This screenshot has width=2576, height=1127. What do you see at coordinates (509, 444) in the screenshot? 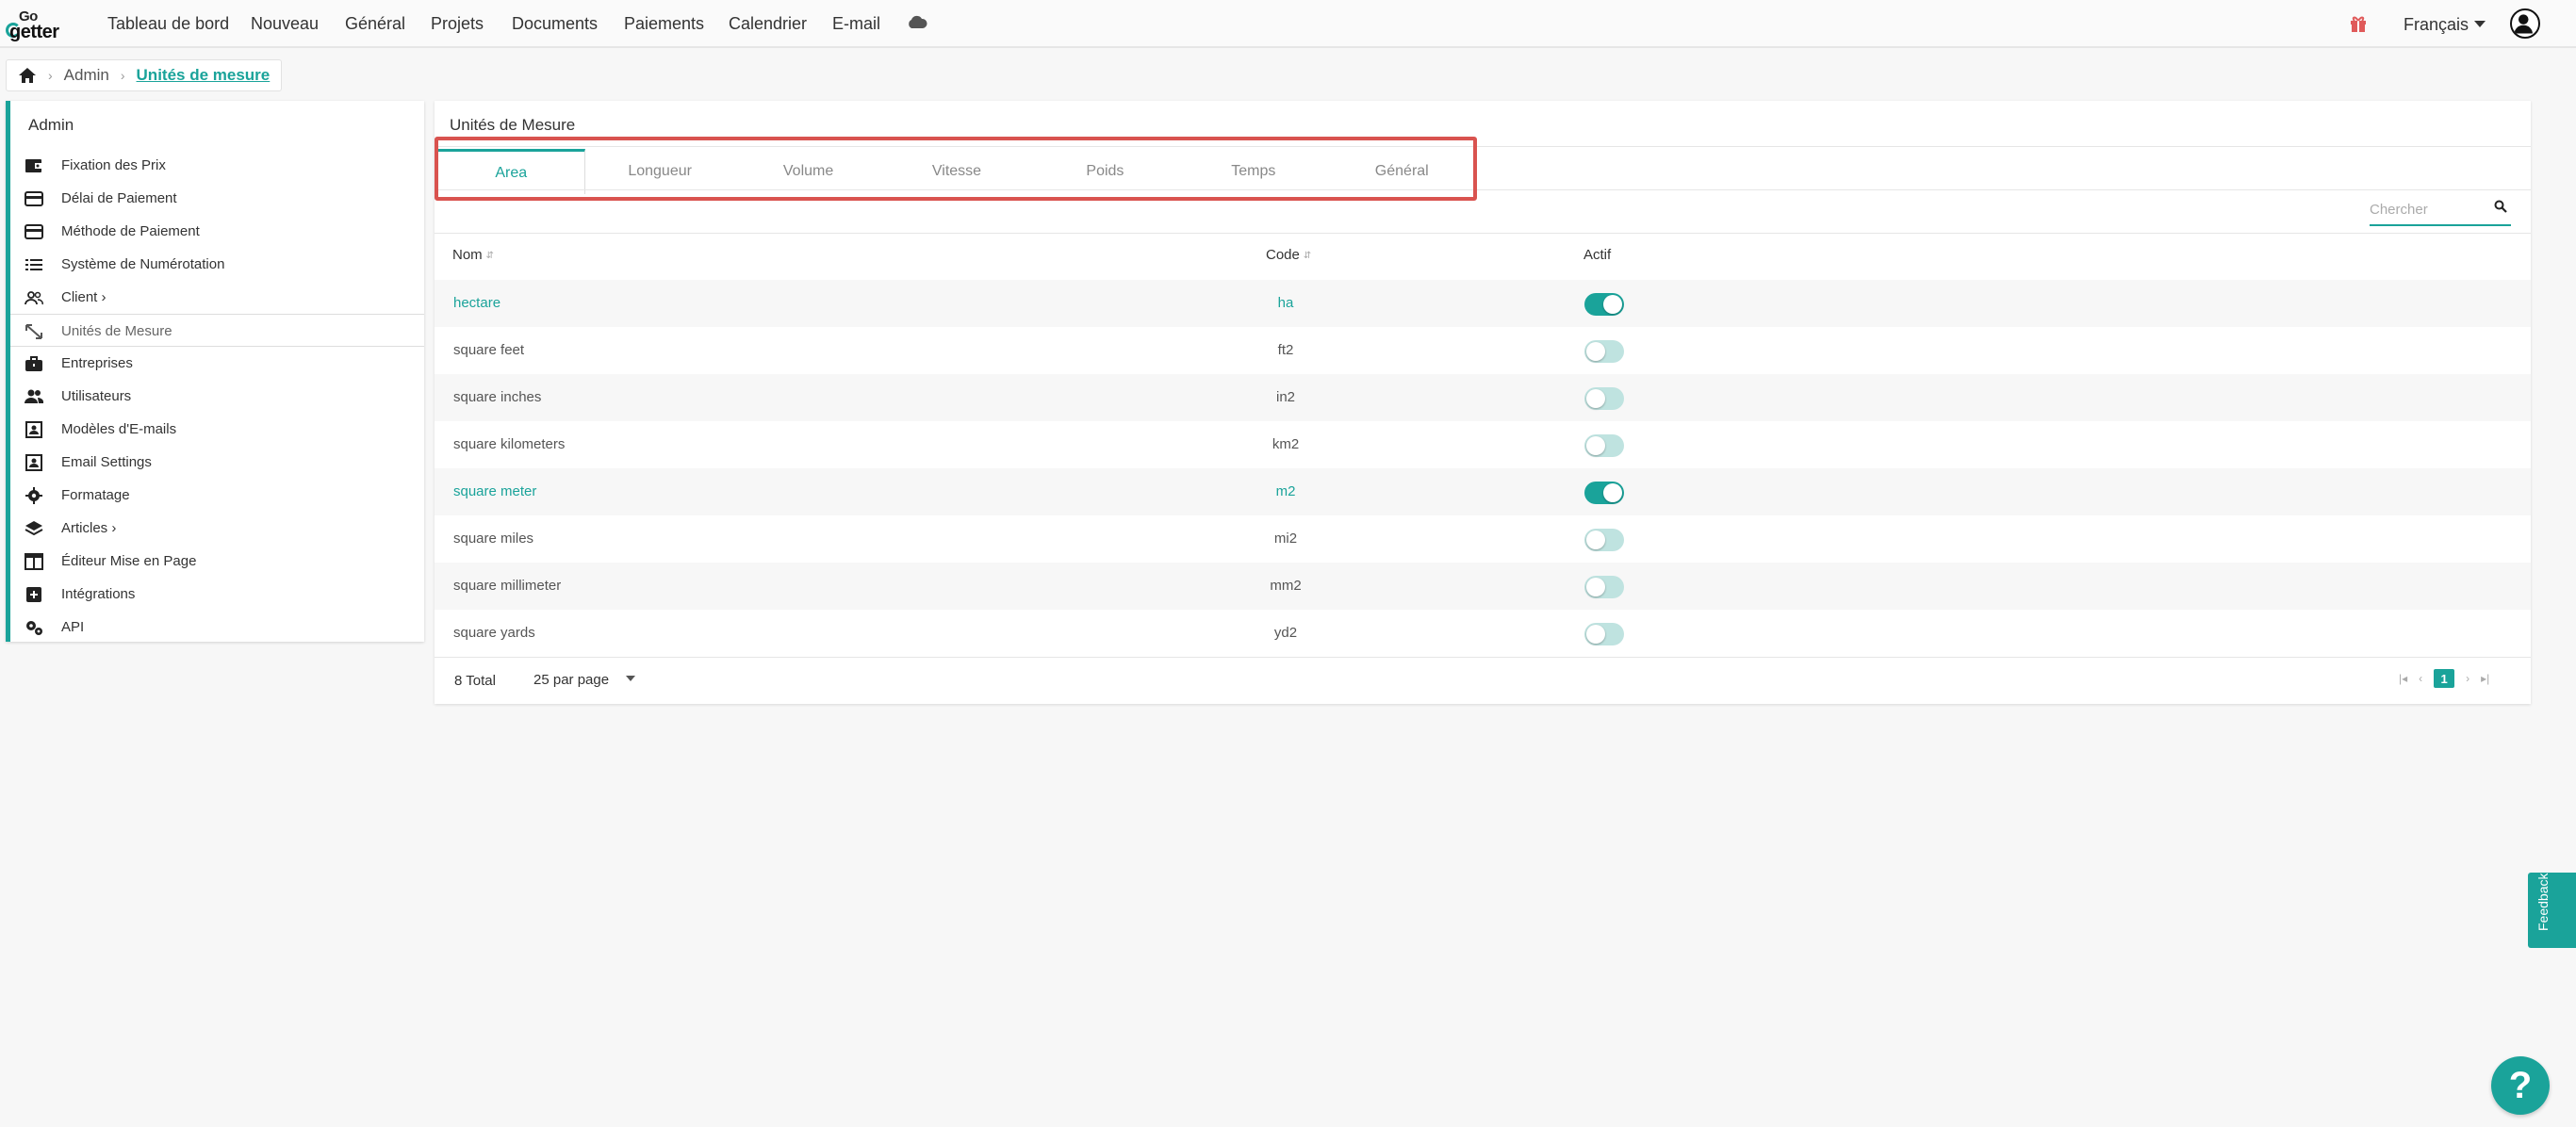
I see `unit-name: square kilometers` at bounding box center [509, 444].